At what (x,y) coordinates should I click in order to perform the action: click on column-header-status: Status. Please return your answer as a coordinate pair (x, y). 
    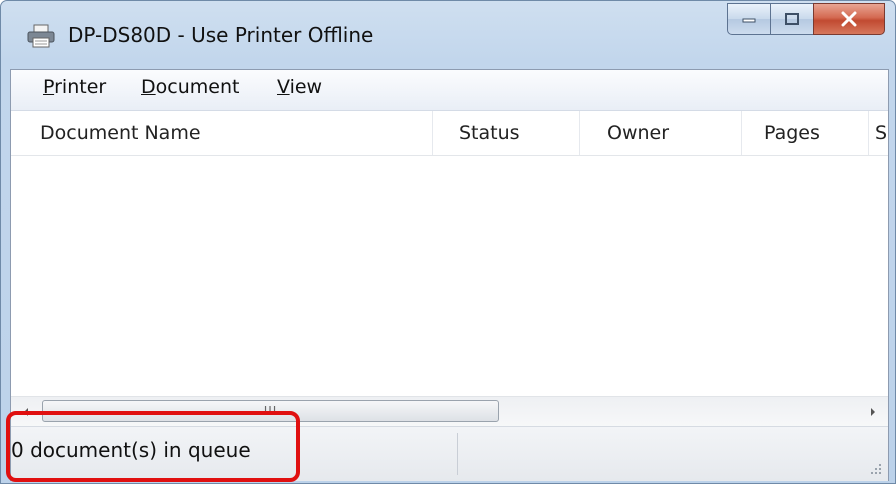
    Looking at the image, I should click on (506, 133).